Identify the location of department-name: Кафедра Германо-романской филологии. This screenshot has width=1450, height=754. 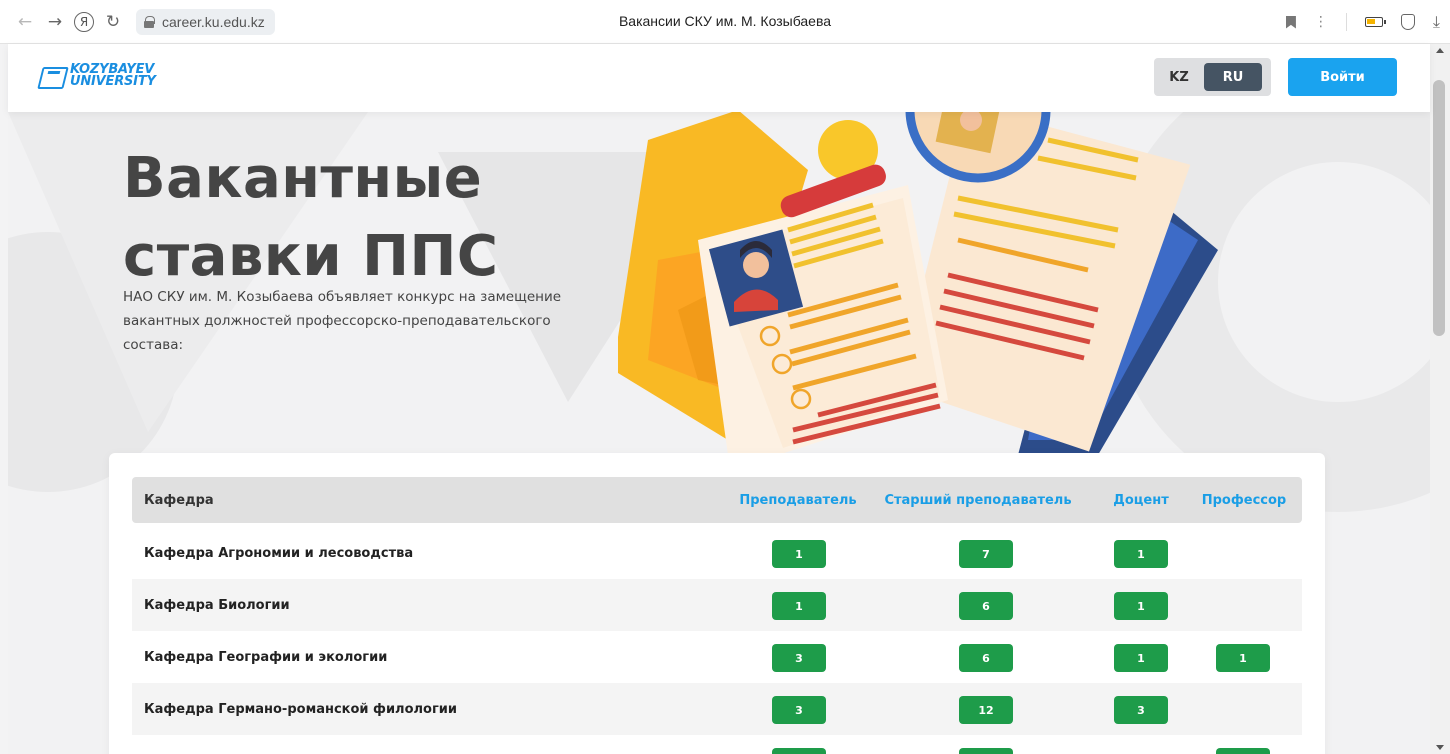
(300, 709).